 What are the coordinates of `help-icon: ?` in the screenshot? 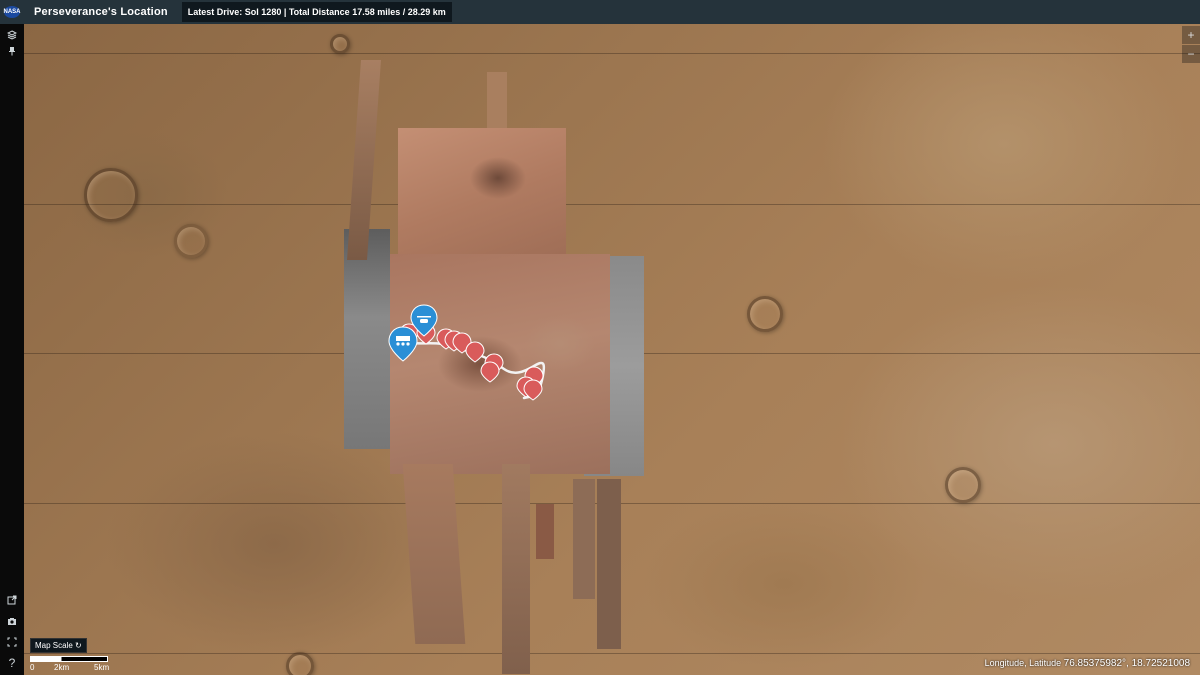 It's located at (12, 663).